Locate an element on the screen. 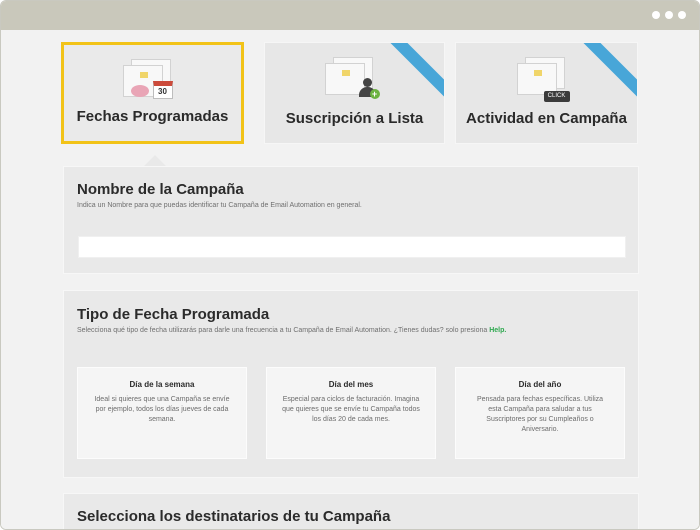 This screenshot has width=700, height=530. section-title: Nombre de la Campaña is located at coordinates (160, 189).